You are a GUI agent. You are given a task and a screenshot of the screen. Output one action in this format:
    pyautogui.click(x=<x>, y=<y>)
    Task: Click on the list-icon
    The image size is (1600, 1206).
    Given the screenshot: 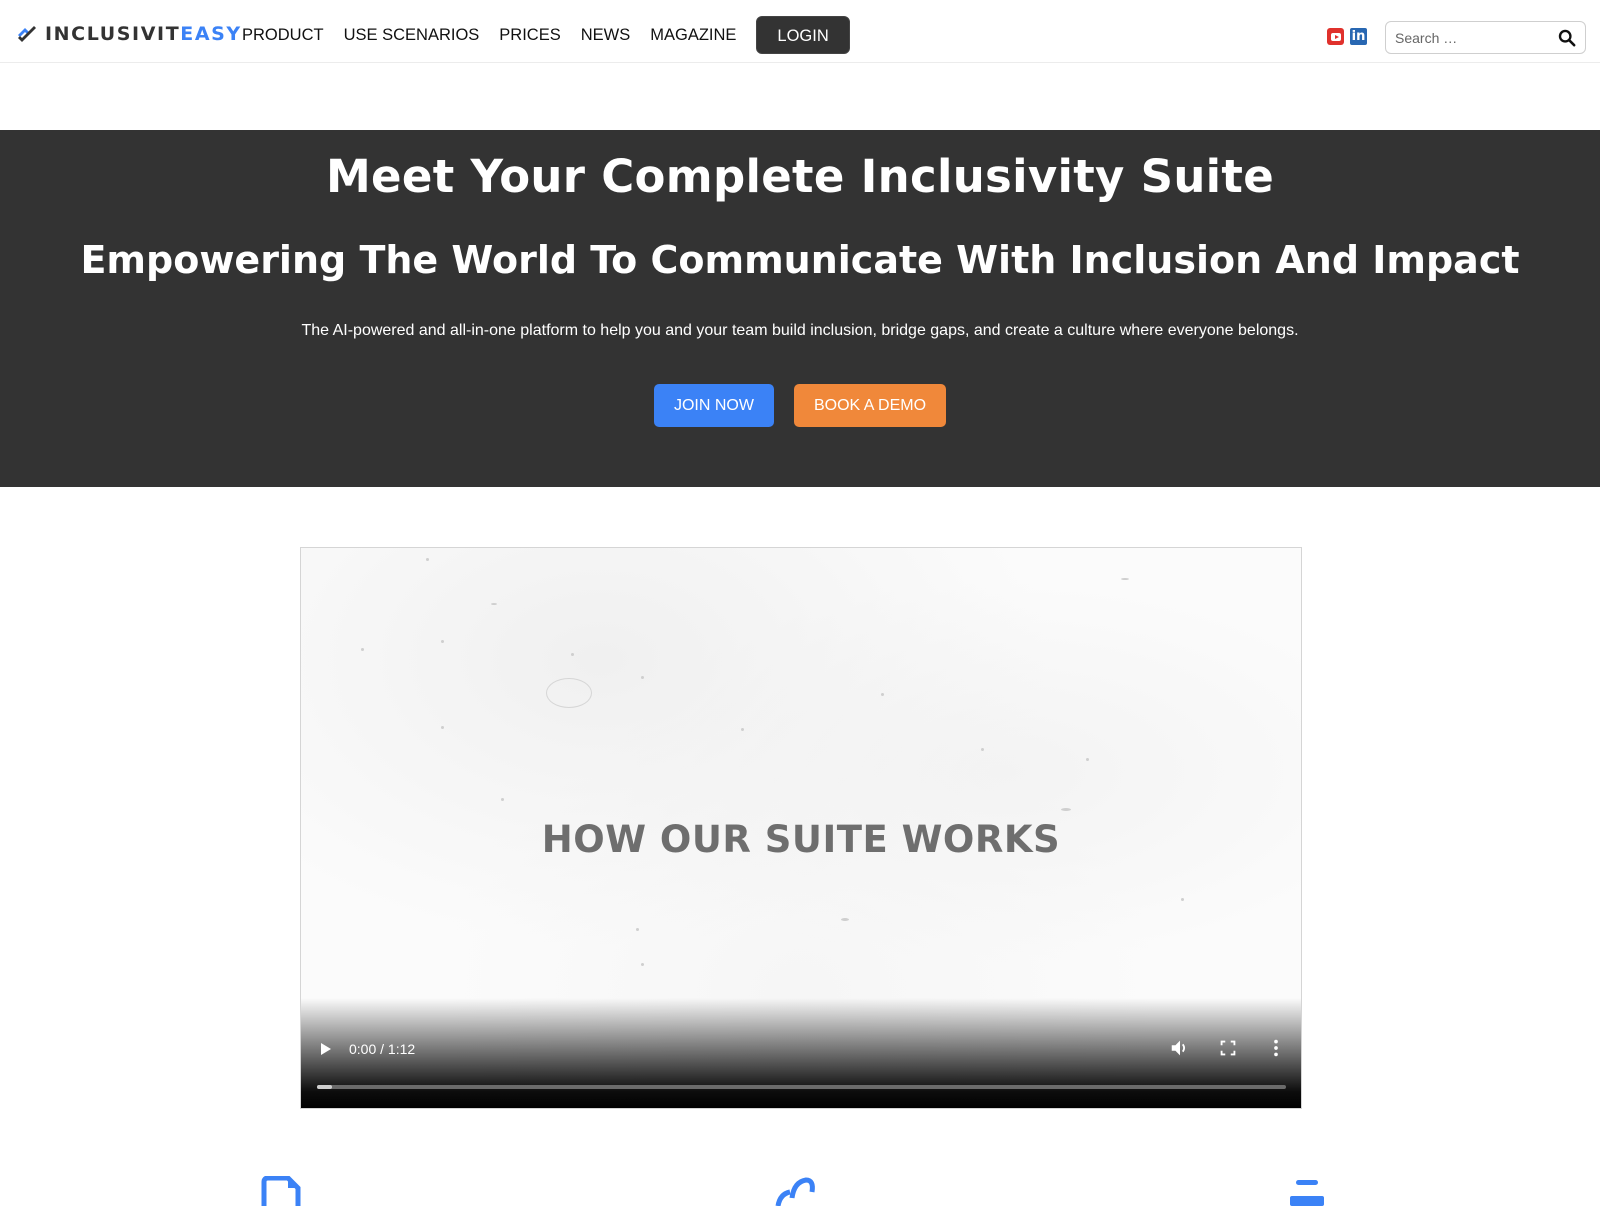 What is the action you would take?
    pyautogui.click(x=1307, y=1193)
    